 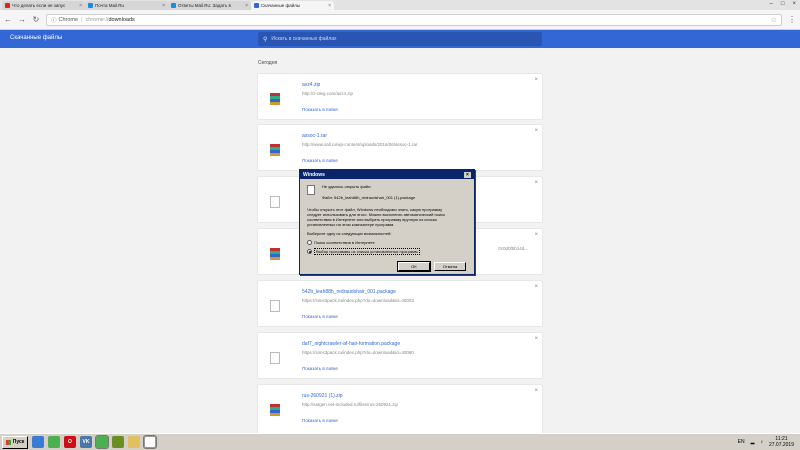 I want to click on minimize-icon: –, so click(x=771, y=4).